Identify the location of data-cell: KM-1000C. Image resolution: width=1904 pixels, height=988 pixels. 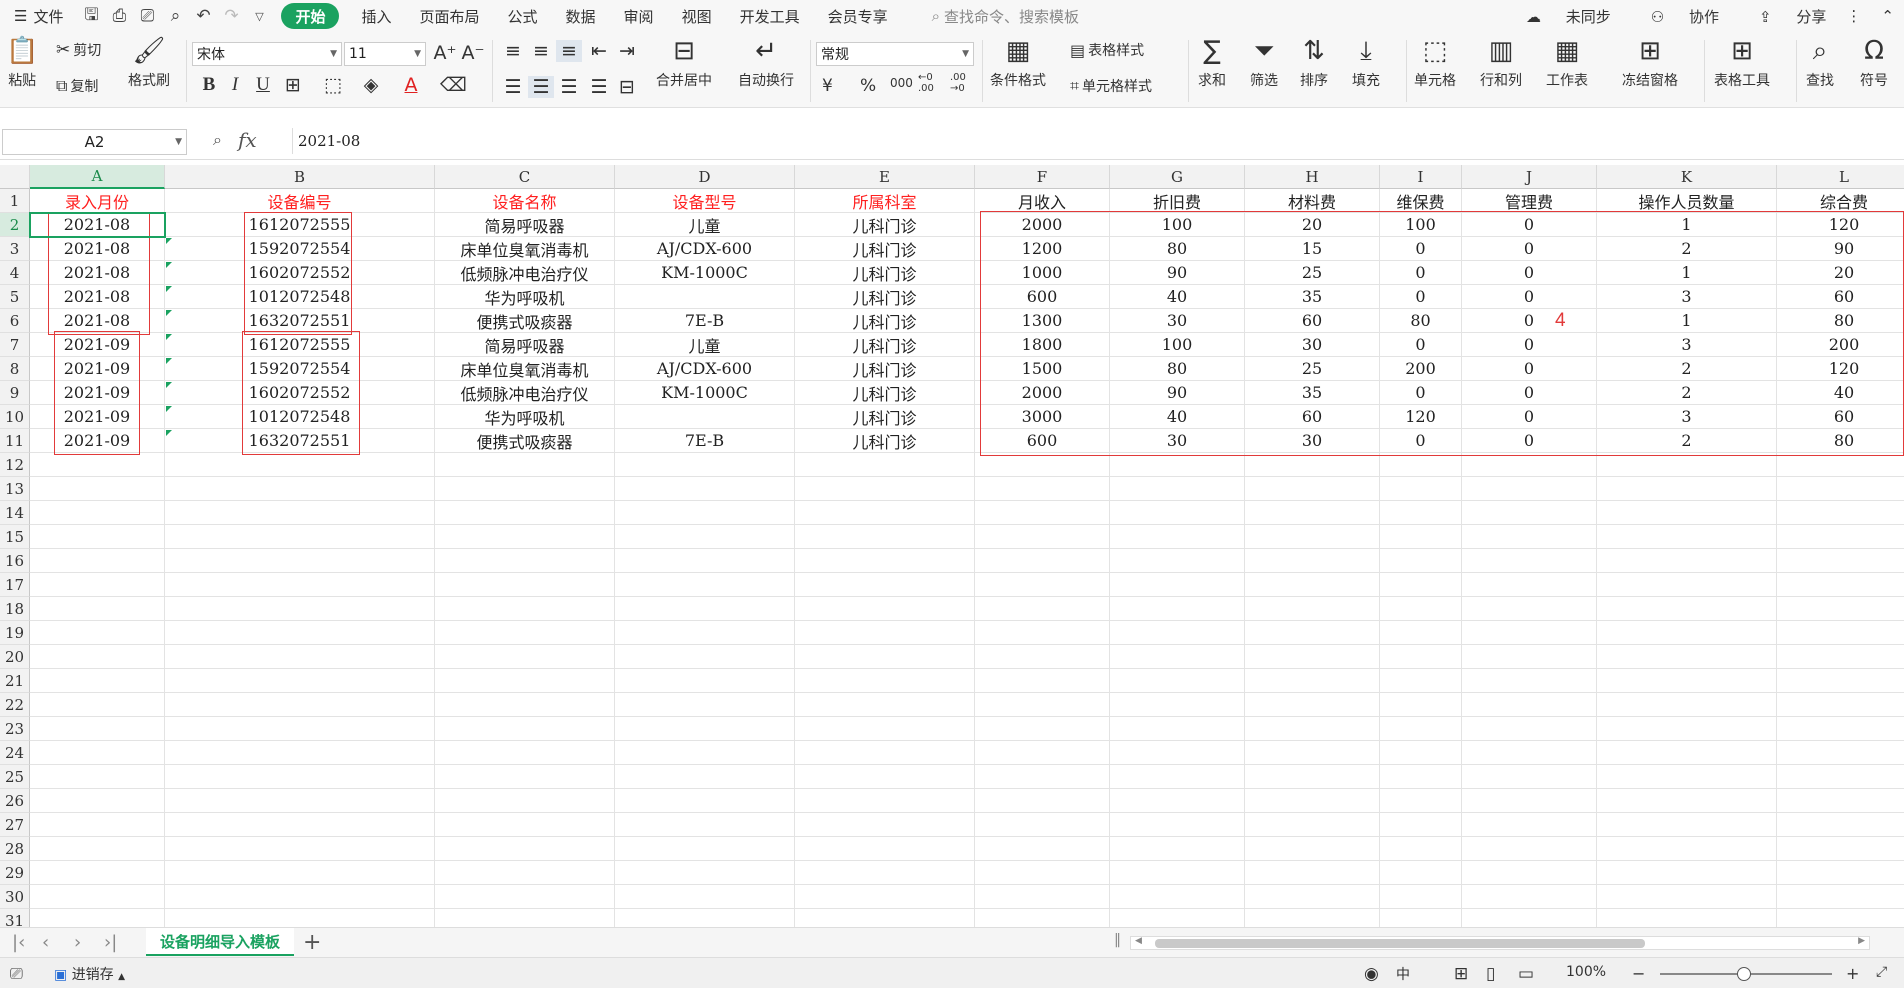
(705, 393).